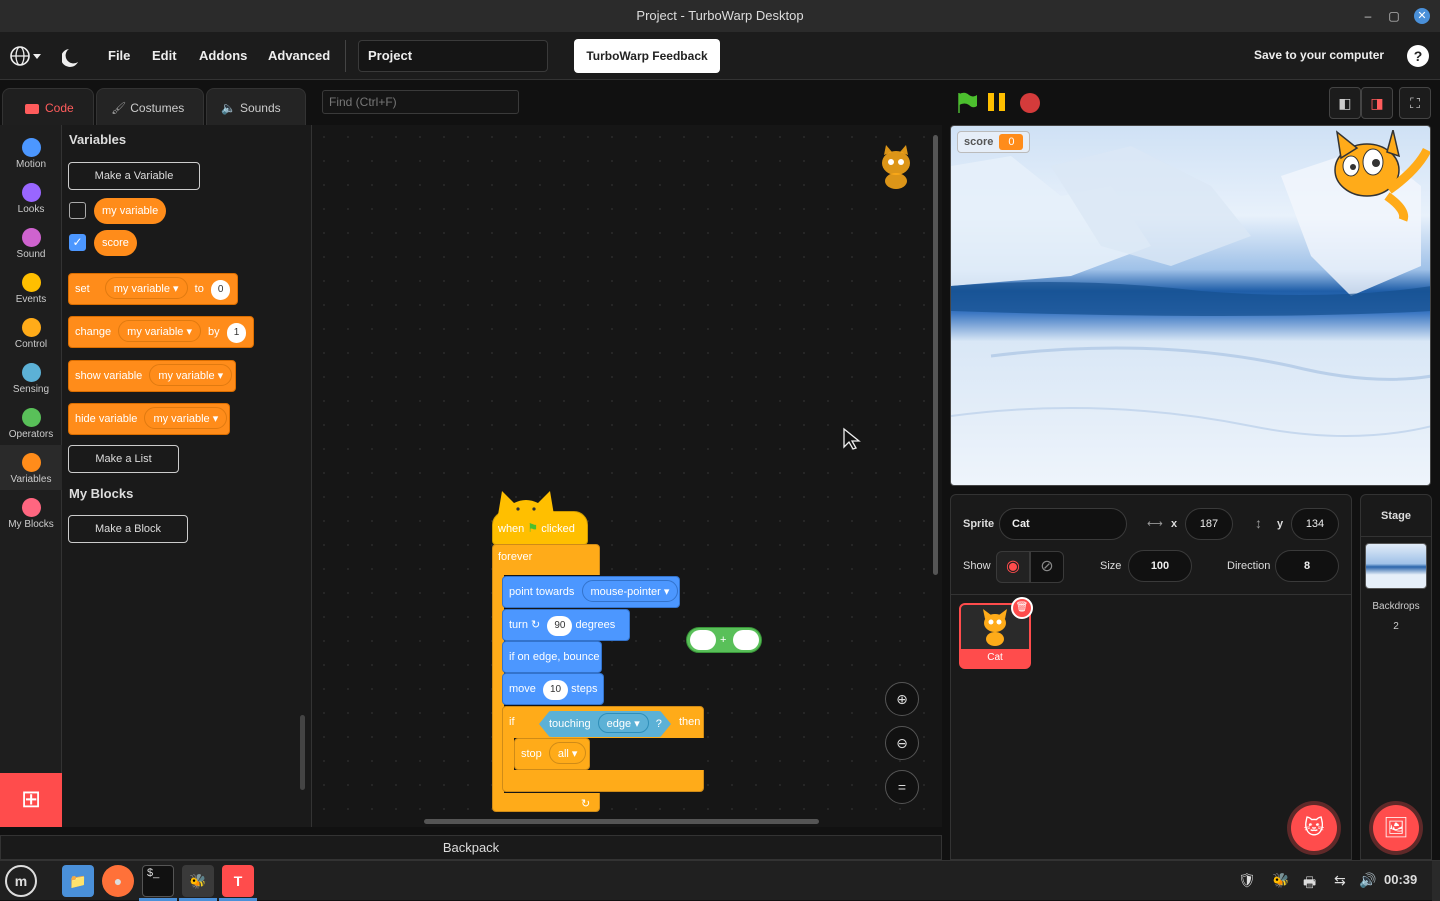  I want to click on my-variable-reporter: my variable, so click(130, 211).